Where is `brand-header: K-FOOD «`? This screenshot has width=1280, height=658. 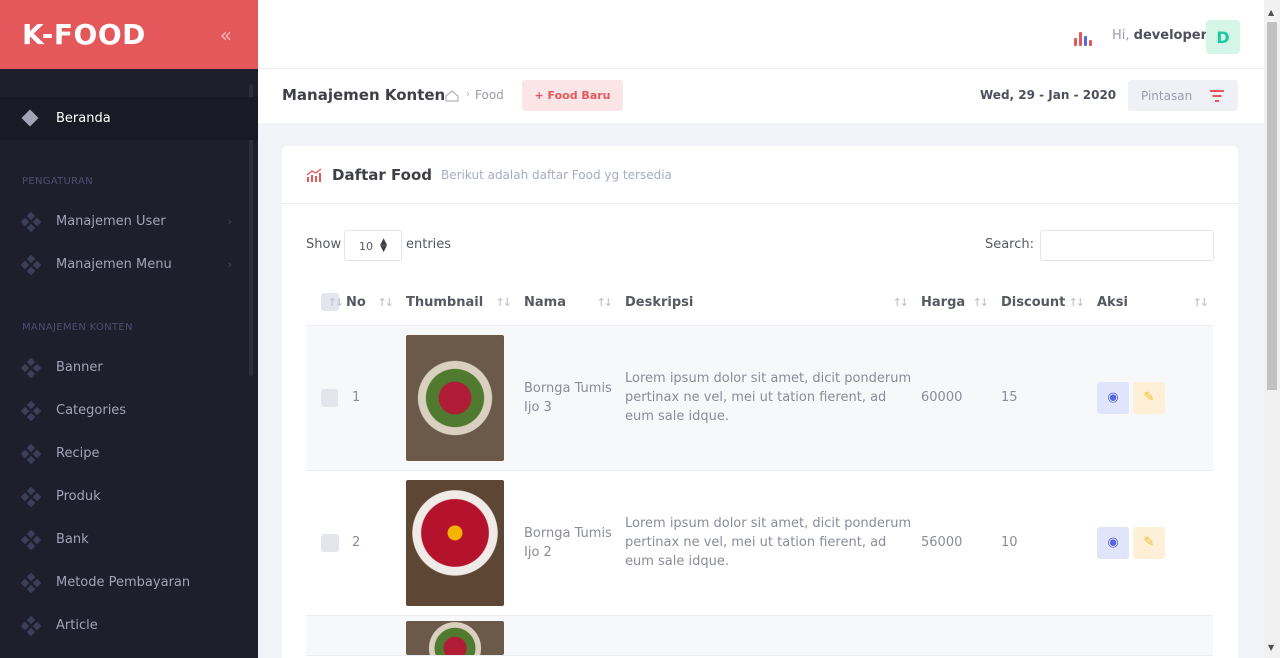 brand-header: K-FOOD « is located at coordinates (129, 34).